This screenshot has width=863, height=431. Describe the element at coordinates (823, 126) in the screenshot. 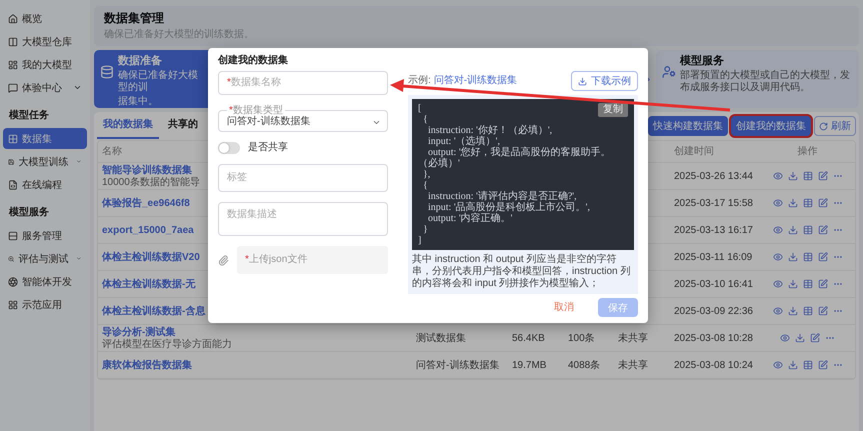

I see `refresh-icon` at that location.